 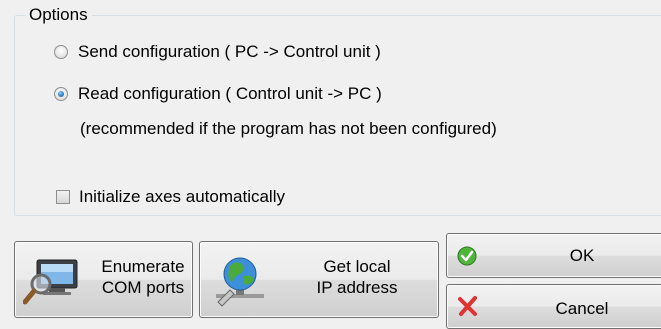 I want to click on get-ip-label-line1: Get local, so click(x=357, y=266).